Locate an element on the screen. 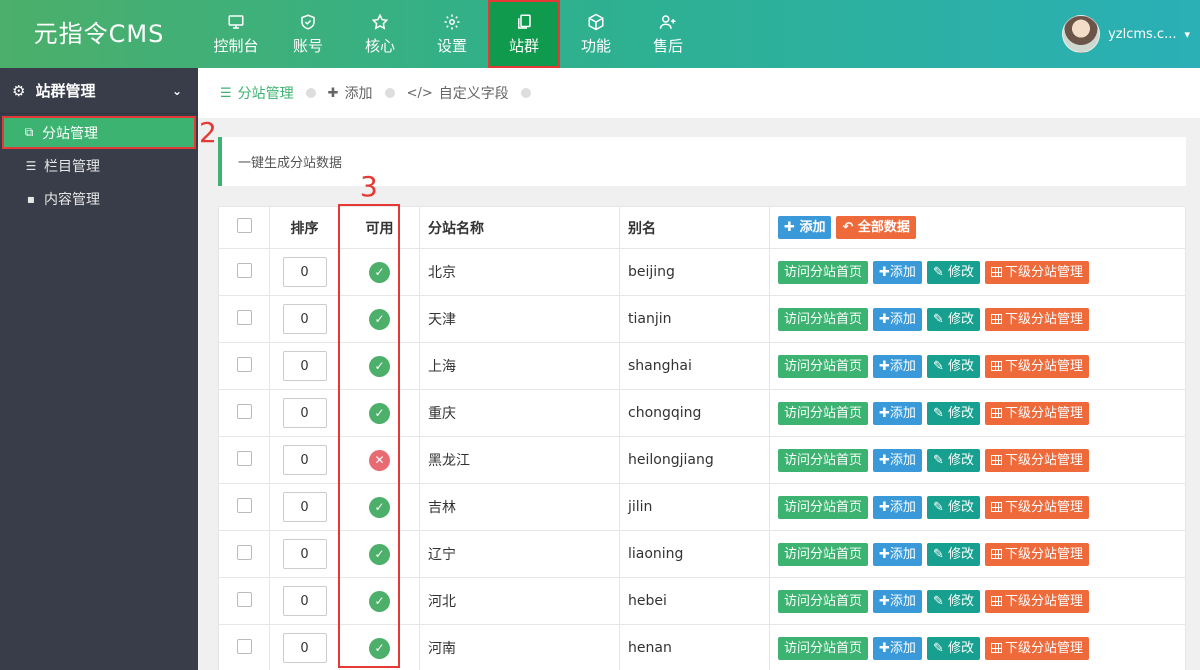 This screenshot has width=1200, height=670. select-all-checkbox is located at coordinates (244, 225).